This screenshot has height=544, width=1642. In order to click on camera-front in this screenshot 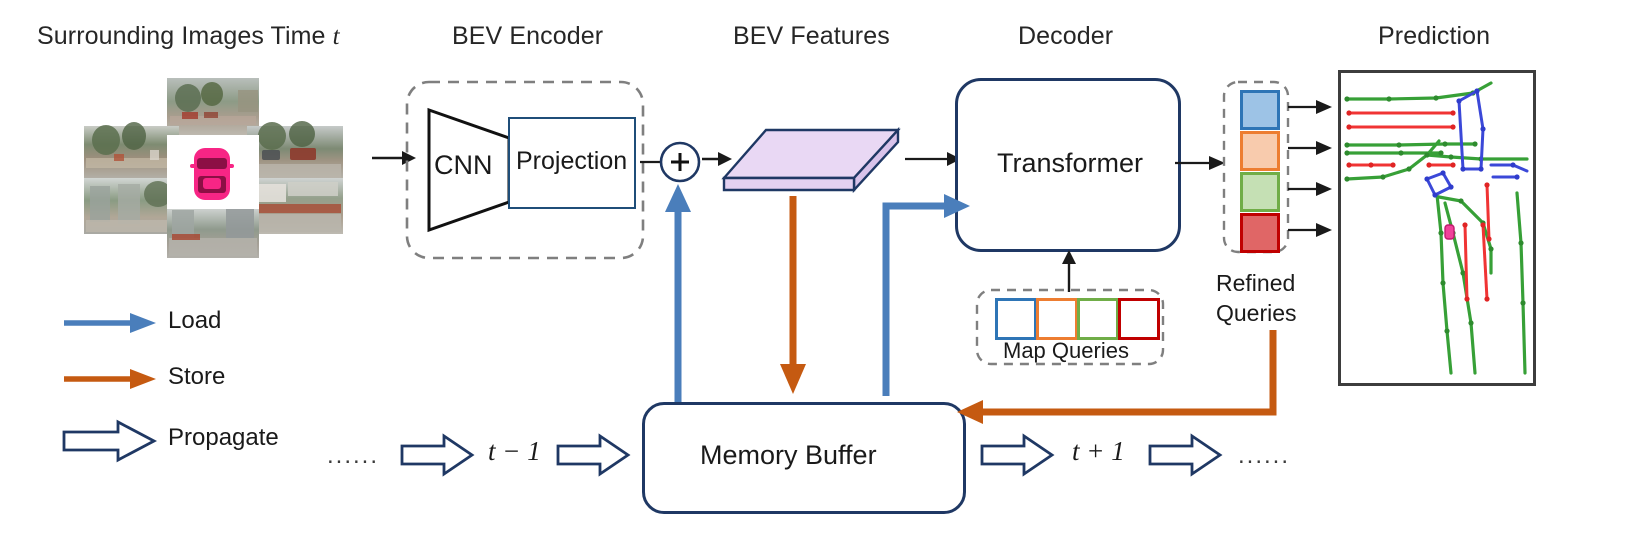, I will do `click(213, 109)`.